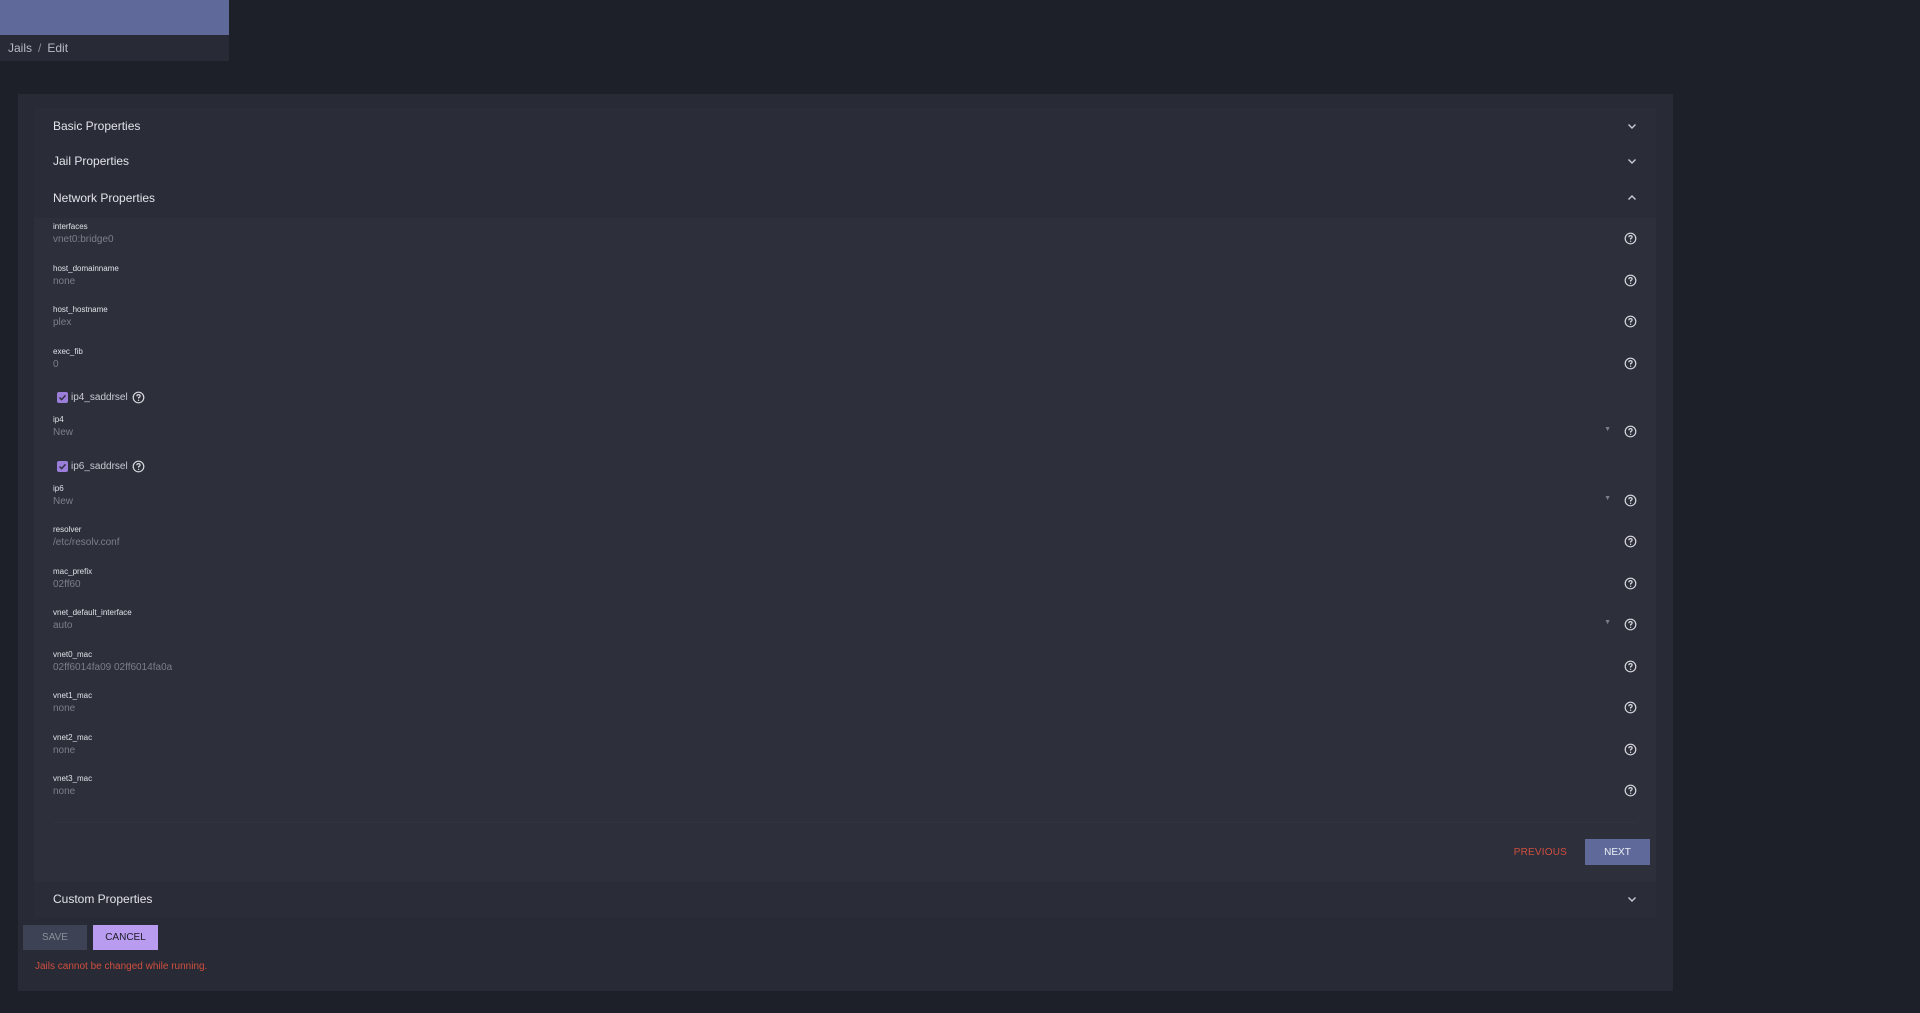 The image size is (1920, 1013). I want to click on field-label: mac_prefix, so click(73, 571).